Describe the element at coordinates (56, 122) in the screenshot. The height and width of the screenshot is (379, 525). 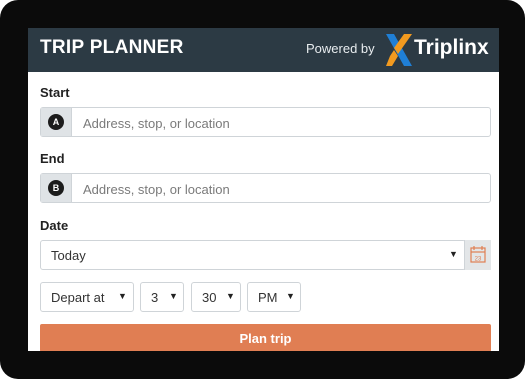
I see `start-marker-icon: A` at that location.